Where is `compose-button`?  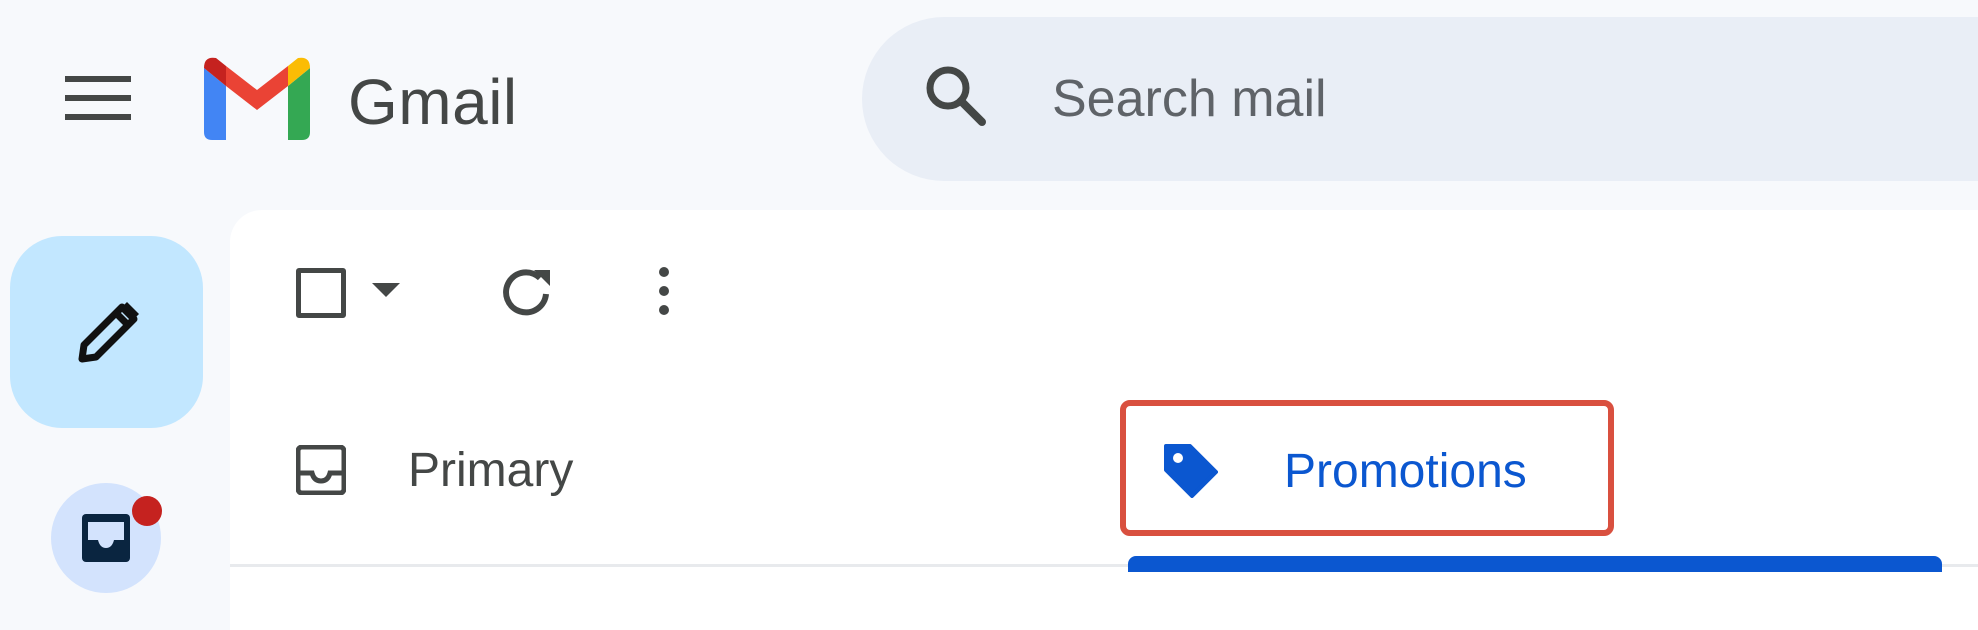
compose-button is located at coordinates (106, 332).